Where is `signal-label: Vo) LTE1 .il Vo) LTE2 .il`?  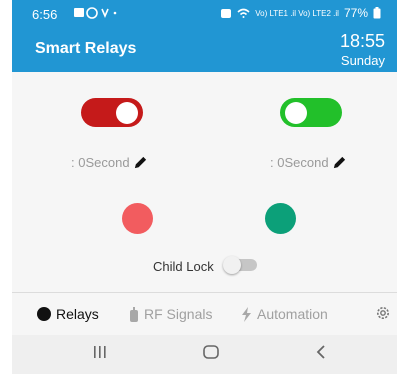
signal-label: Vo) LTE1 .il Vo) LTE2 .il is located at coordinates (297, 13).